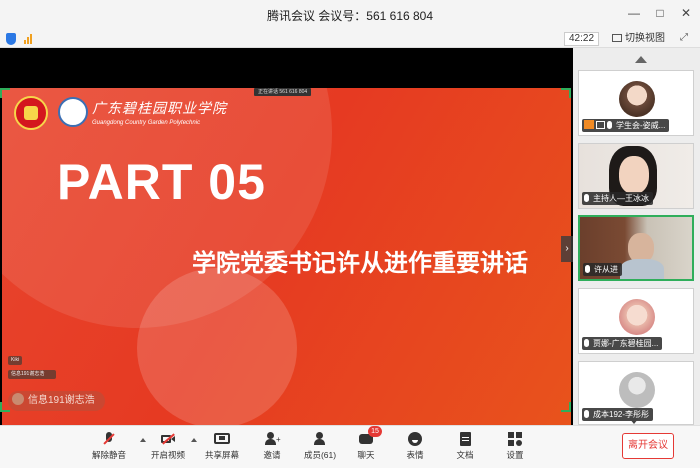 Image resolution: width=700 pixels, height=468 pixels. What do you see at coordinates (108, 455) in the screenshot?
I see `unmute-label: 解除静音` at bounding box center [108, 455].